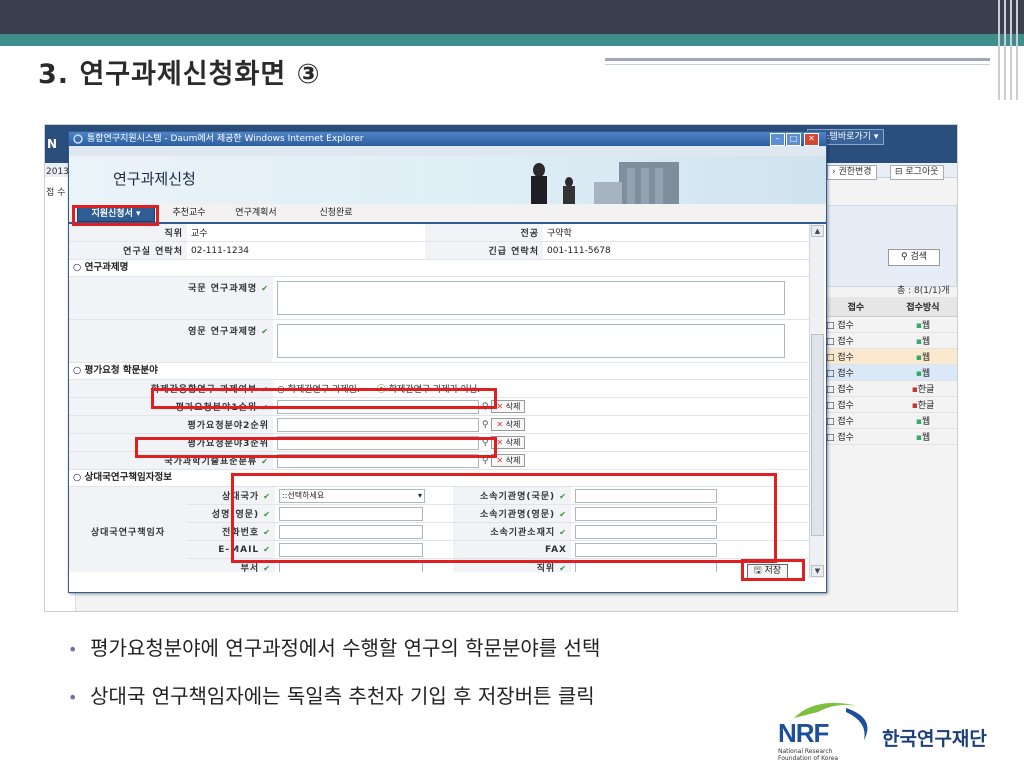  Describe the element at coordinates (512, 17) in the screenshot. I see `slide-header-bar` at that location.